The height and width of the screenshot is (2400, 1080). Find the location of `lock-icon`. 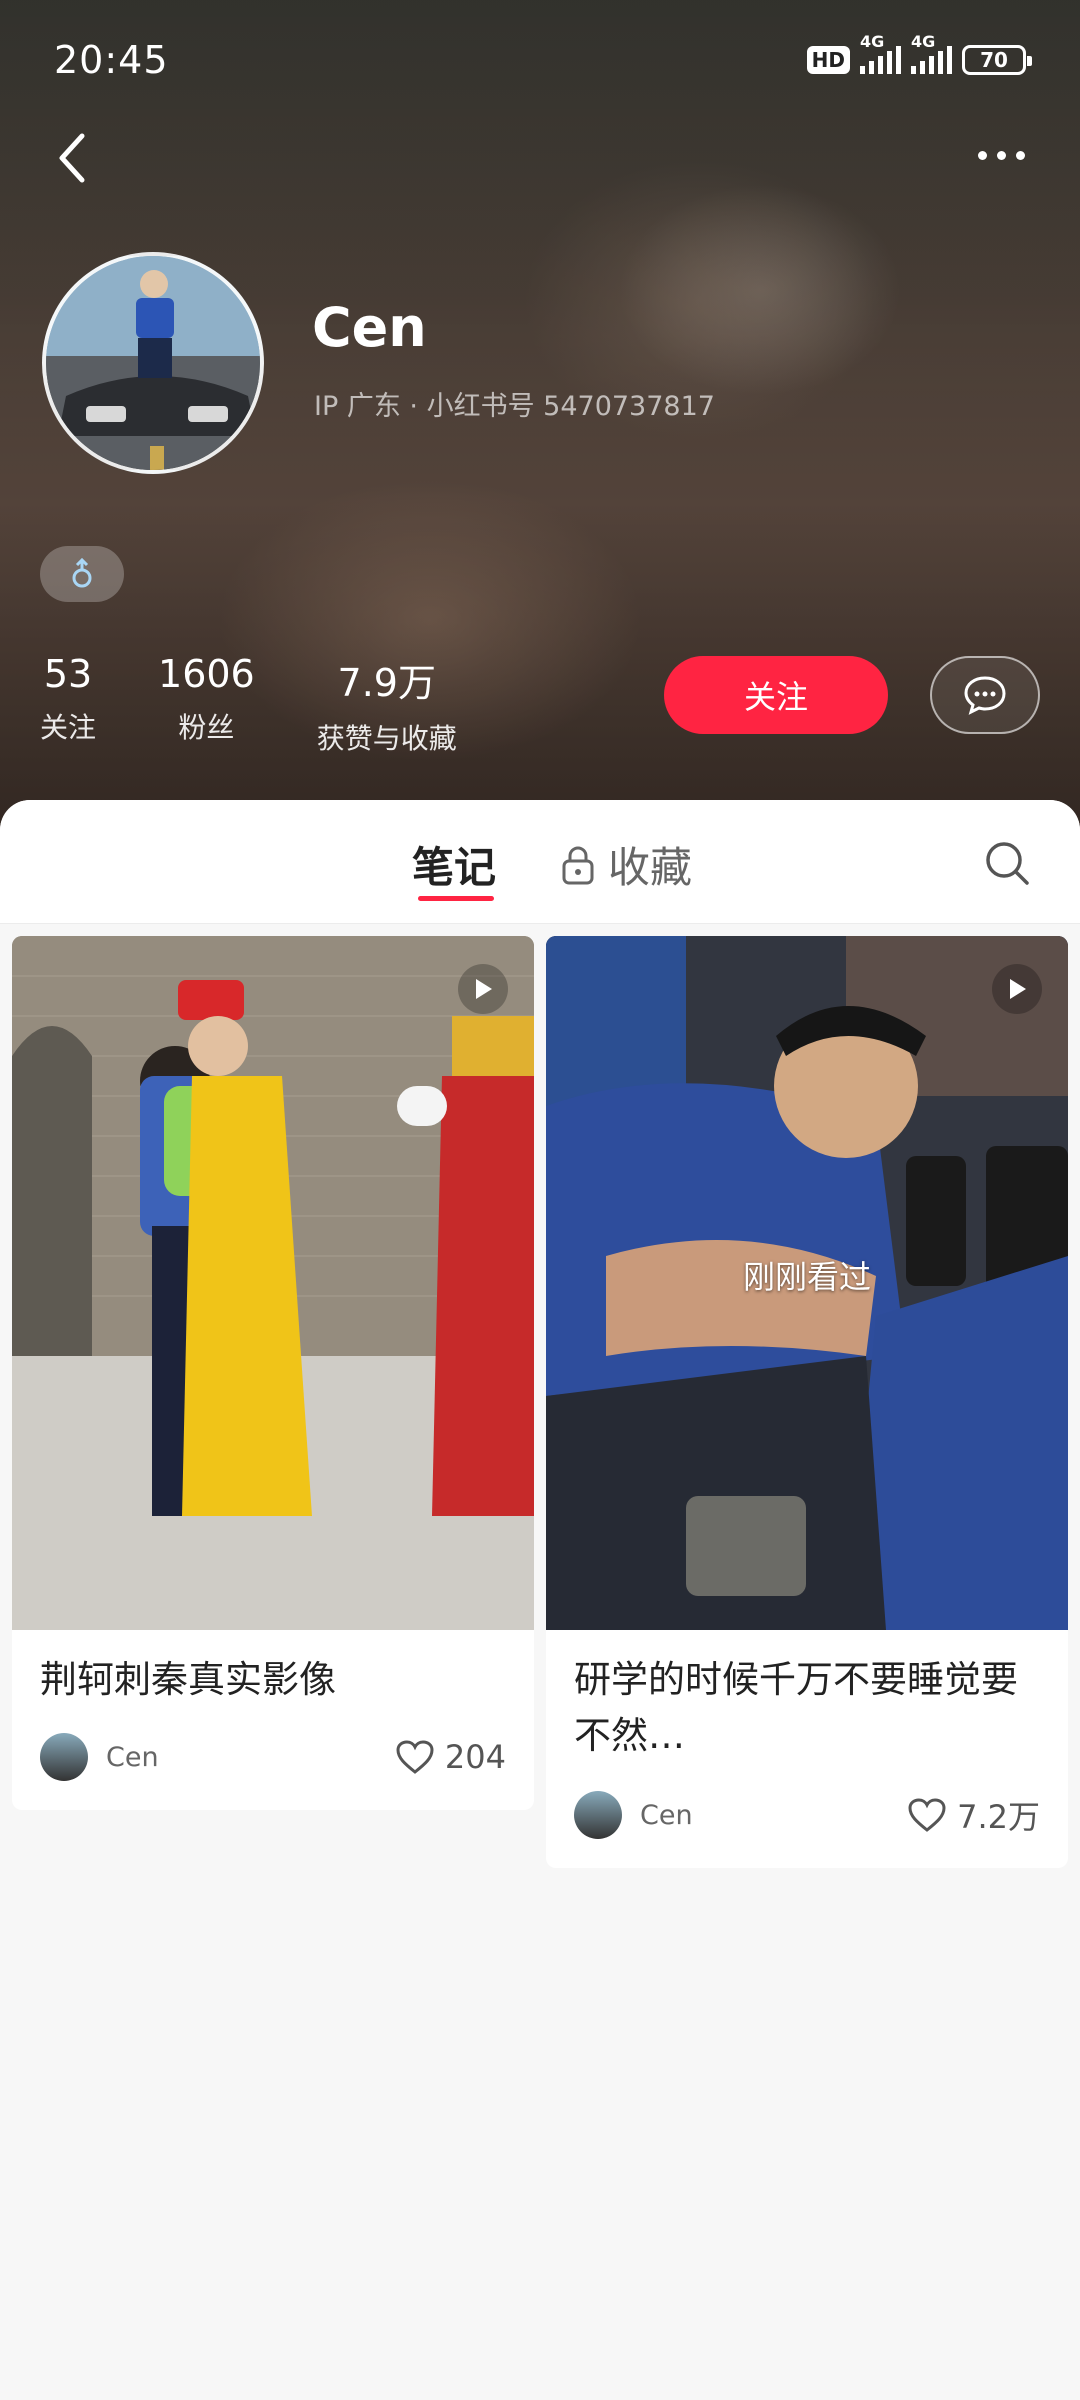

lock-icon is located at coordinates (578, 865).